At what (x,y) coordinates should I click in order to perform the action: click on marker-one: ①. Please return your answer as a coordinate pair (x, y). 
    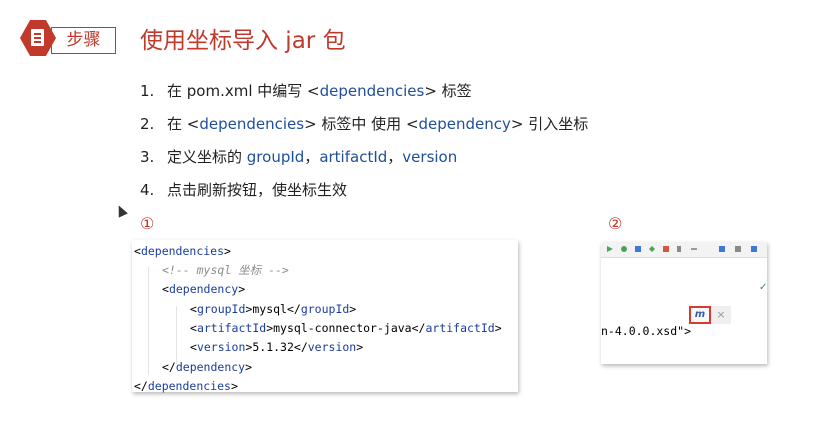
    Looking at the image, I should click on (147, 223).